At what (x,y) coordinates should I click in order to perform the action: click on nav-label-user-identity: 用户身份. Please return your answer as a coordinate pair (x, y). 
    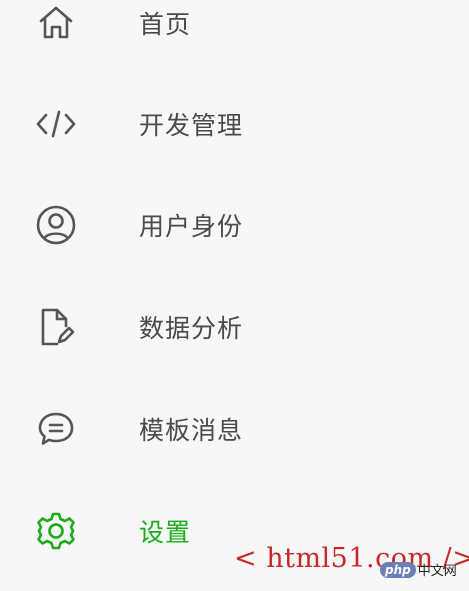
    Looking at the image, I should click on (191, 226).